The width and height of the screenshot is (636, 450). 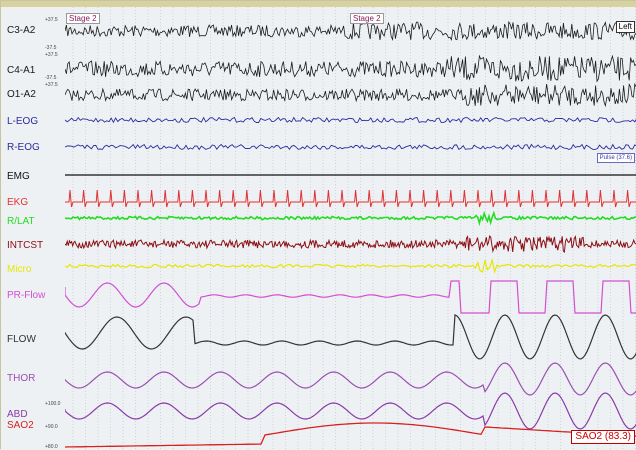 I want to click on channel-label-thor: THOR, so click(x=21, y=379).